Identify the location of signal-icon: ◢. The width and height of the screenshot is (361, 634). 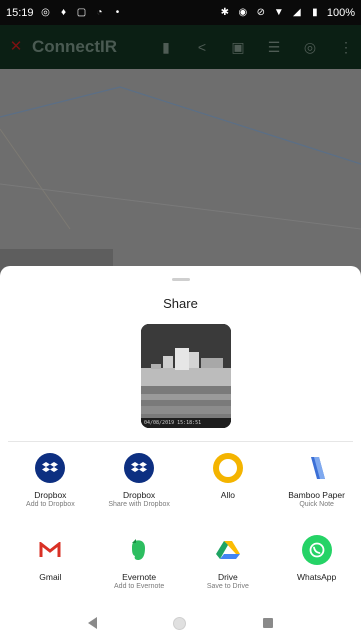
(297, 12).